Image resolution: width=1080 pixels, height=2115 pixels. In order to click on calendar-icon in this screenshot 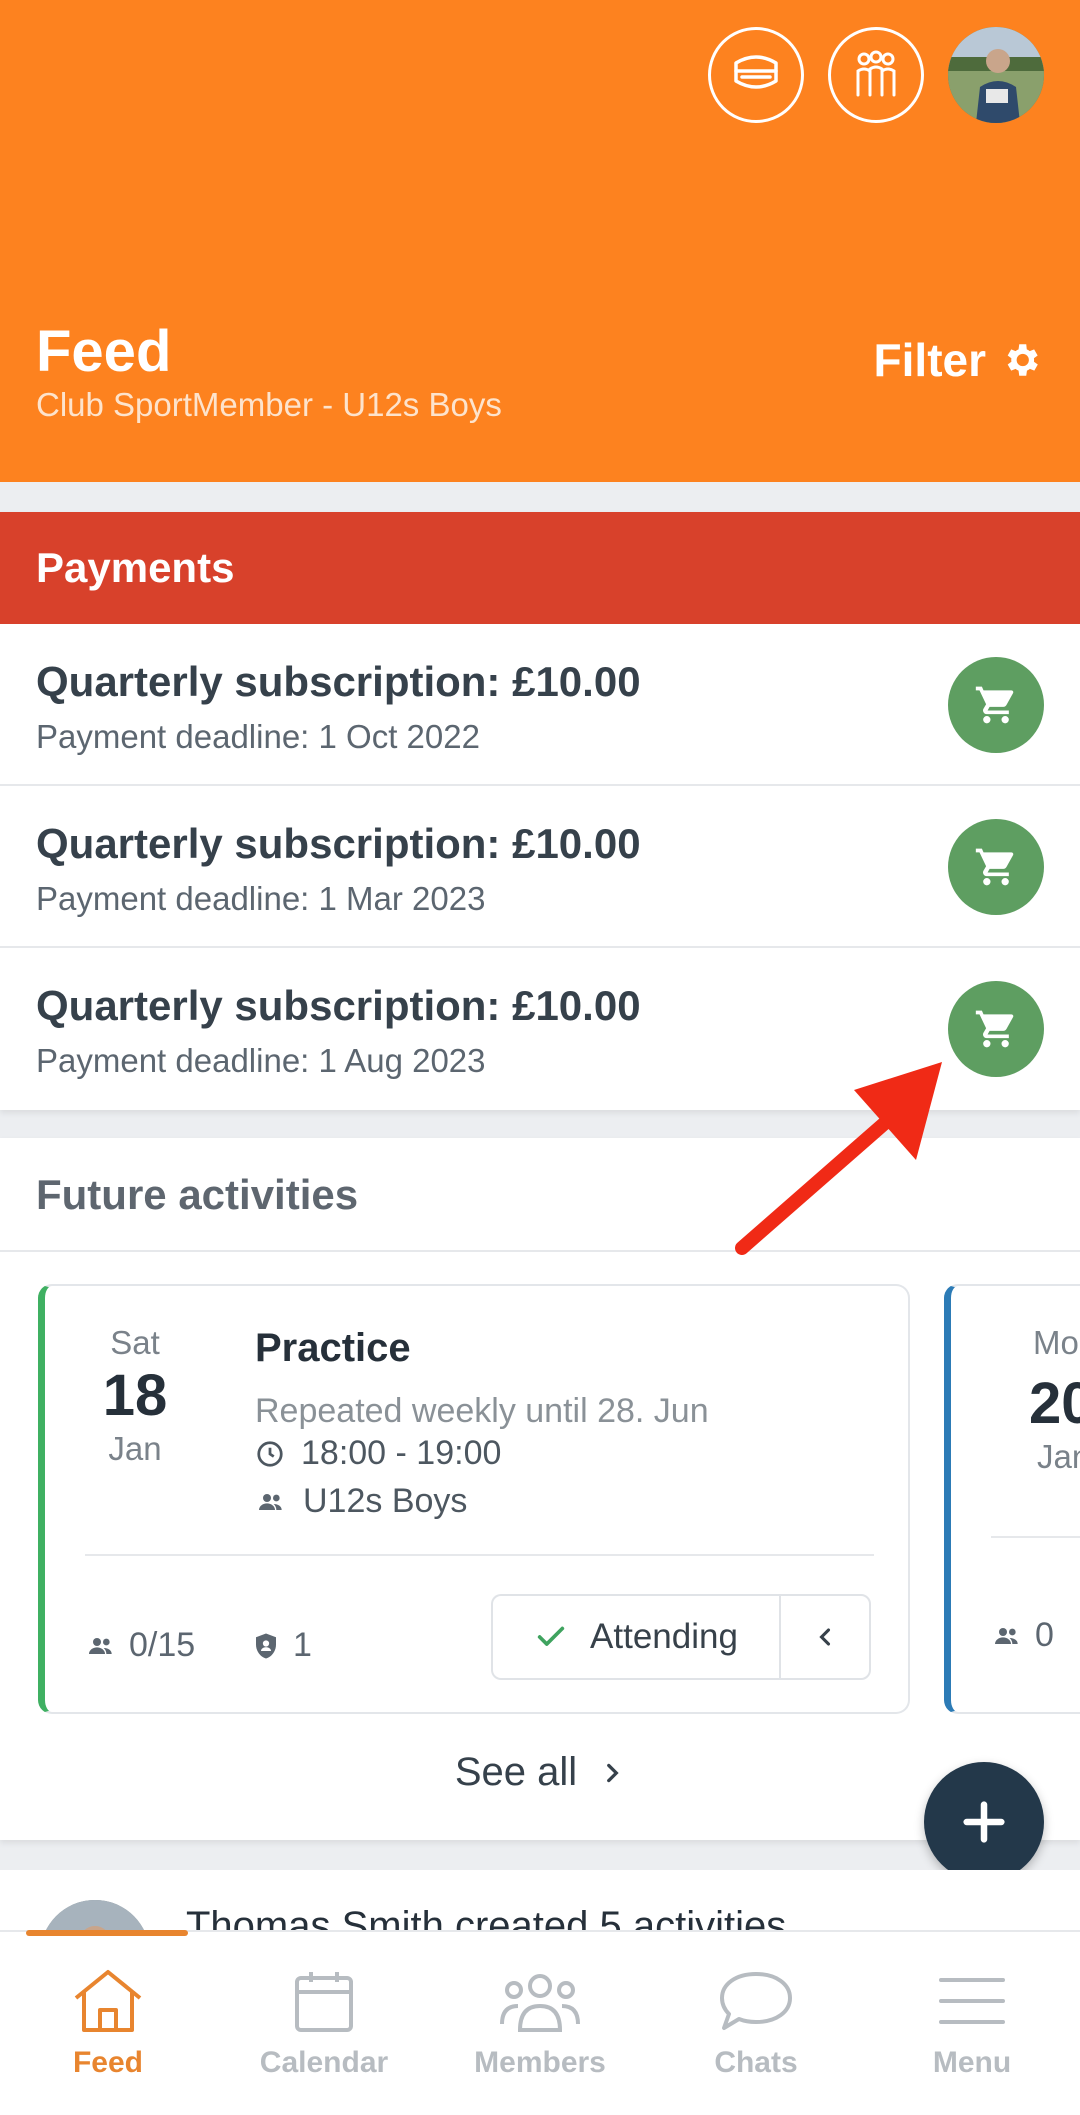, I will do `click(324, 2002)`.